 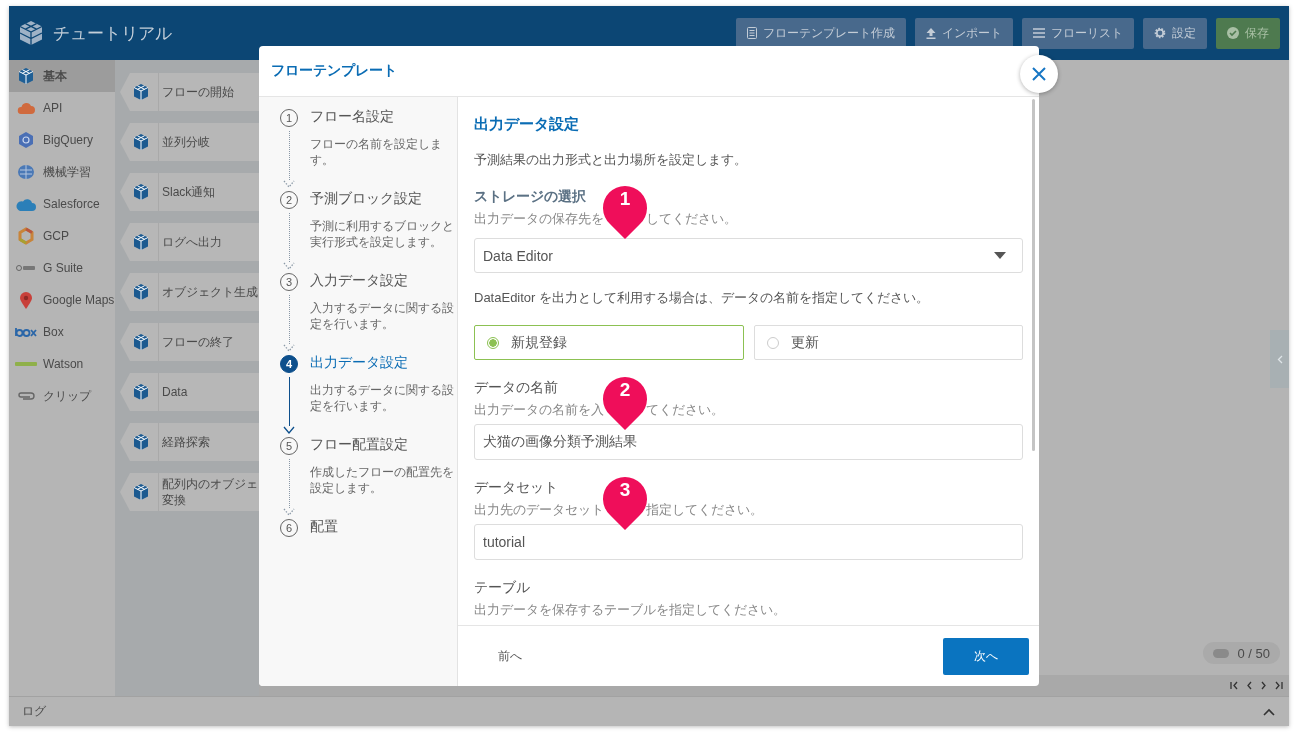 I want to click on field-label: テーブル, so click(x=502, y=587).